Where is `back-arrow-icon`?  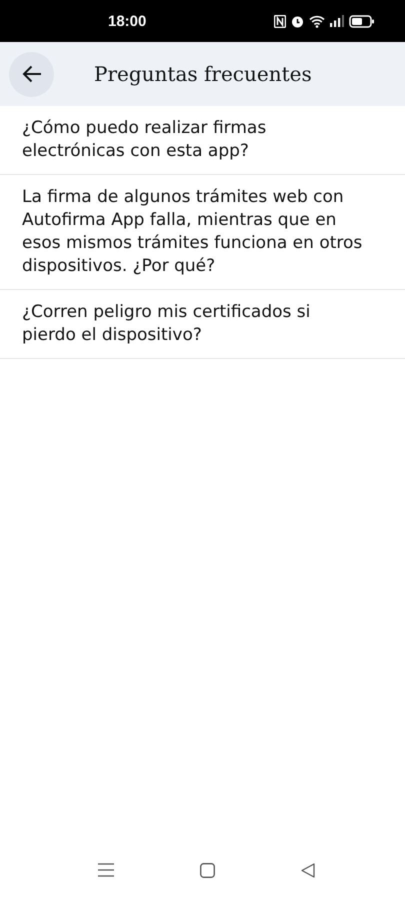
back-arrow-icon is located at coordinates (32, 74).